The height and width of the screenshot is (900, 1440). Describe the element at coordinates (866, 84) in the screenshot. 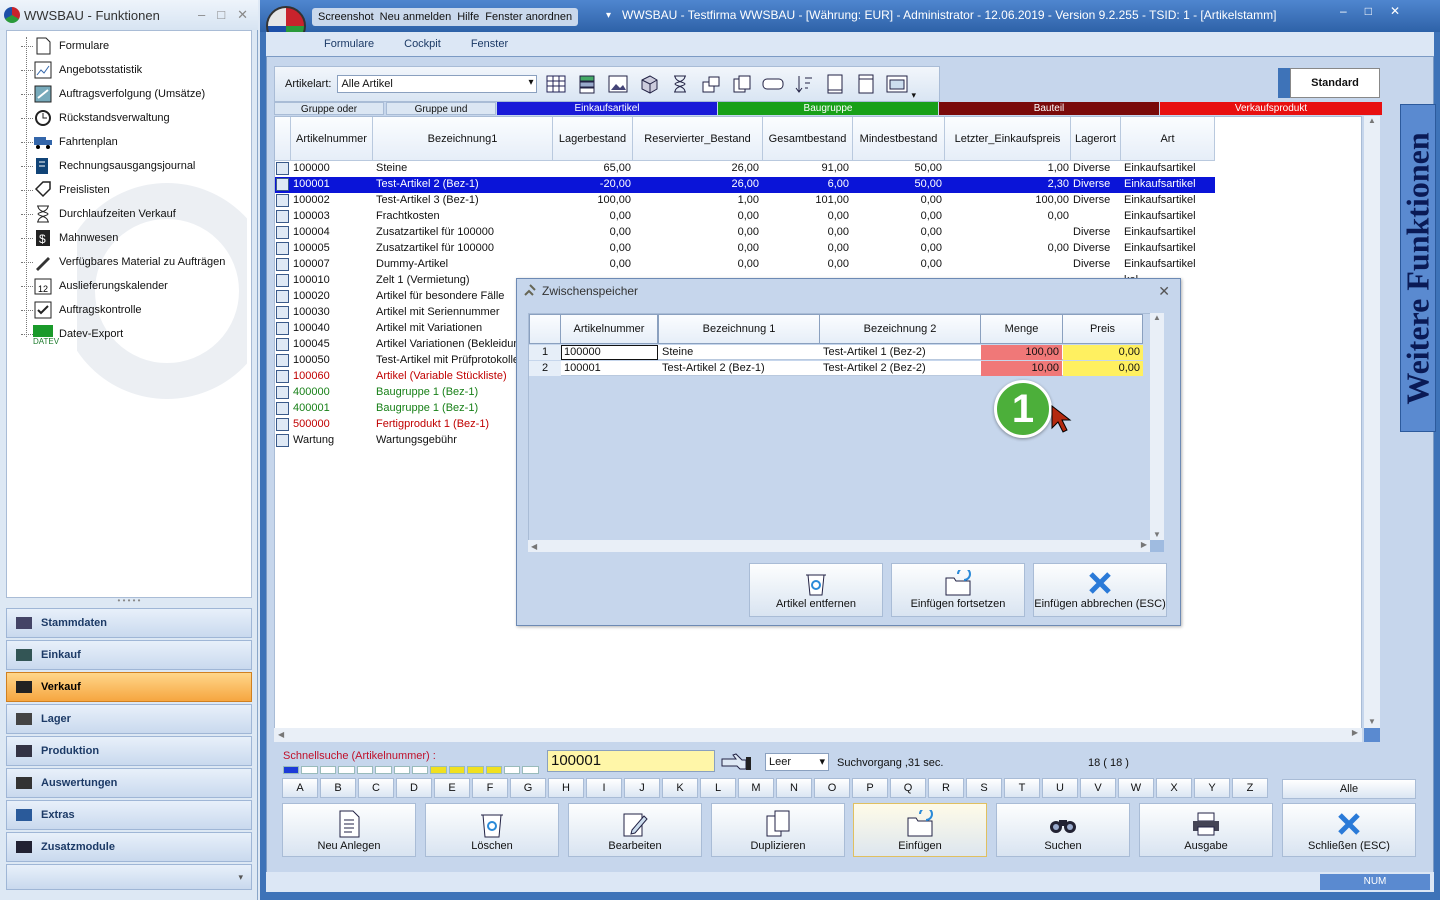

I see `window-header-icon` at that location.